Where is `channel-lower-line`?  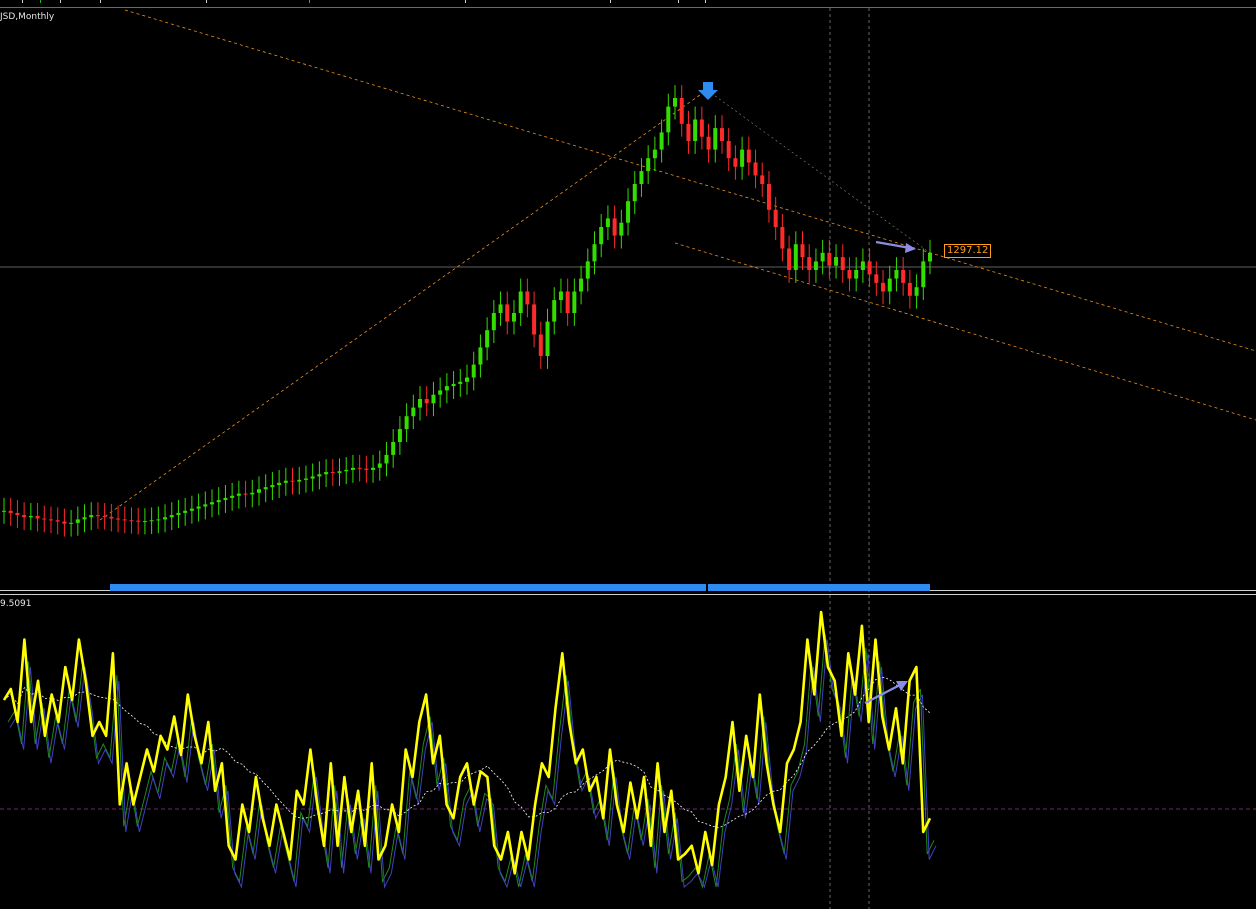 channel-lower-line is located at coordinates (965, 331).